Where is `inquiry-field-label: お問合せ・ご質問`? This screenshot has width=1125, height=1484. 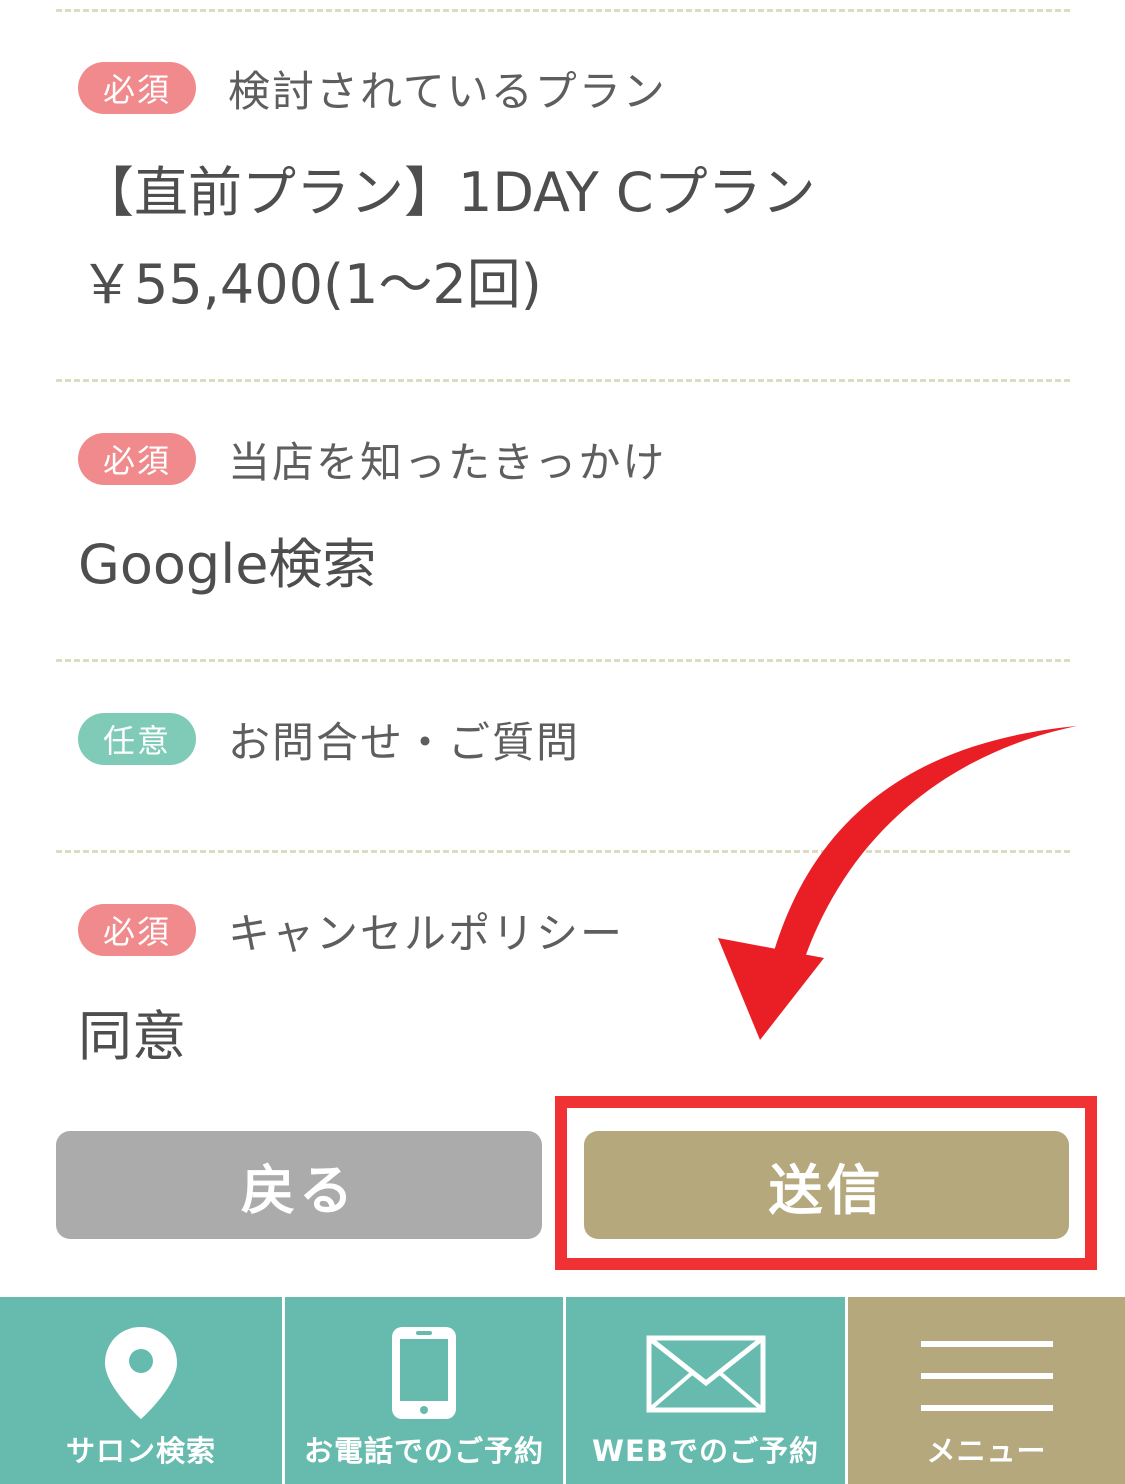
inquiry-field-label: お問合せ・ご質問 is located at coordinates (404, 742).